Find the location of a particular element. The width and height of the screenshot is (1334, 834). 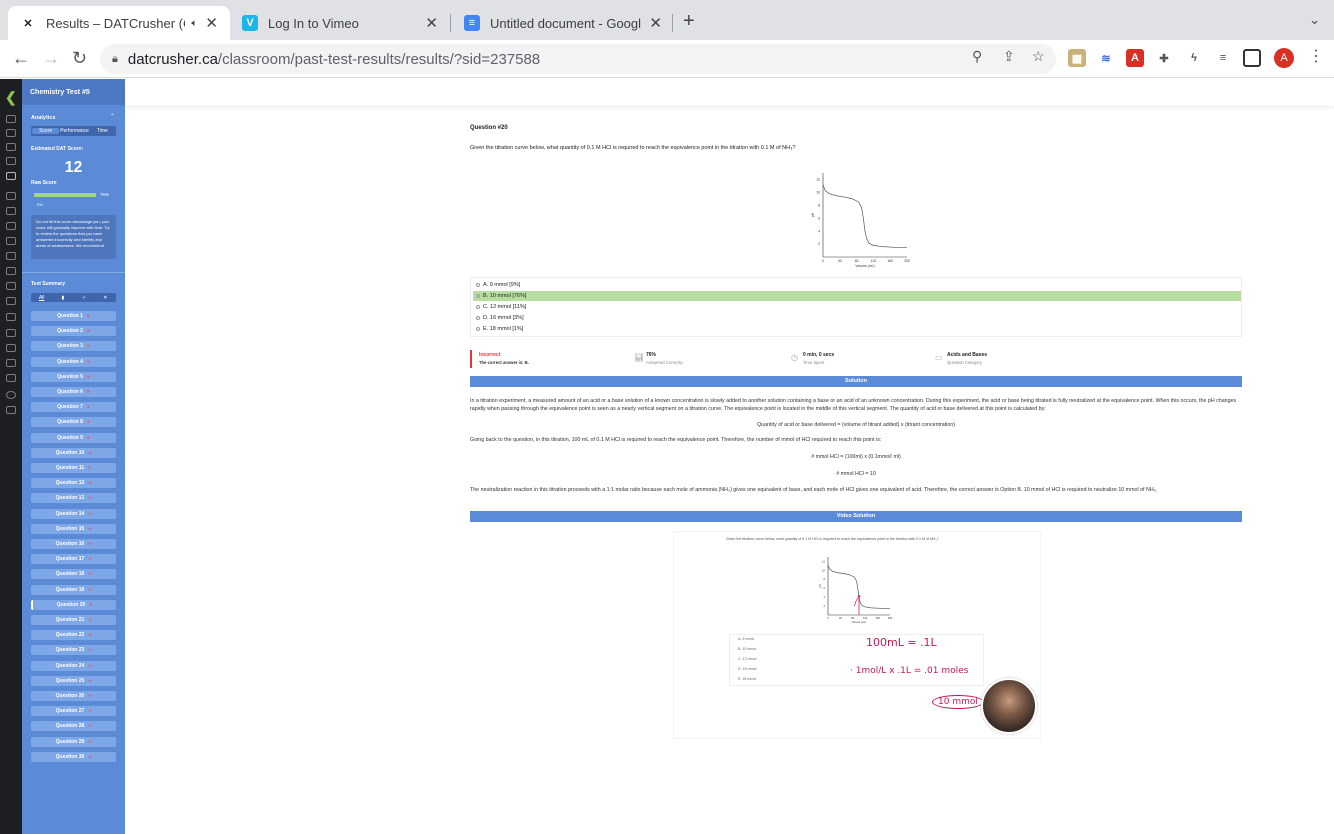

sidebar-question-22: Question 22 ● is located at coordinates (73, 635).